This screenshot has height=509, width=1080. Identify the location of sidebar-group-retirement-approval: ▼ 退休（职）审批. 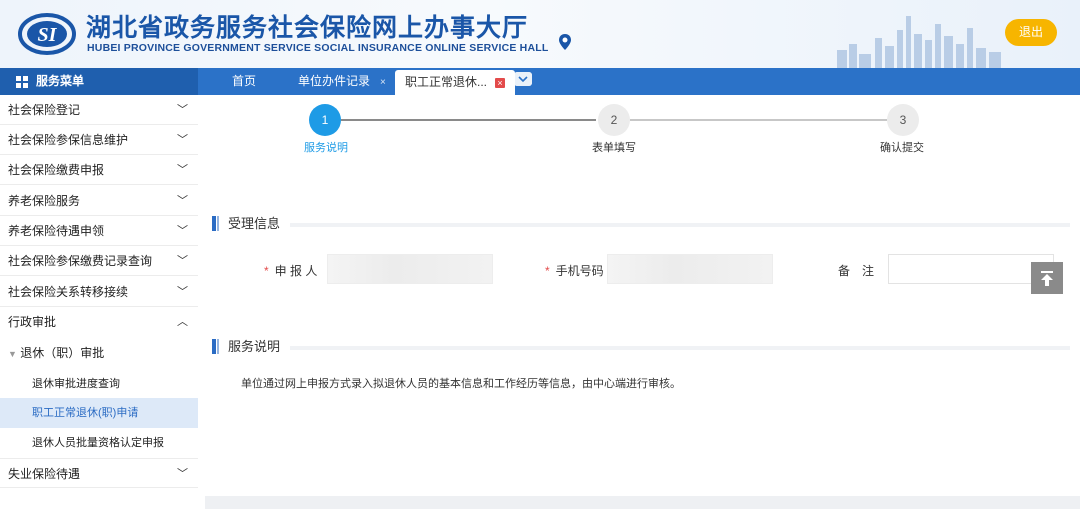
(99, 353).